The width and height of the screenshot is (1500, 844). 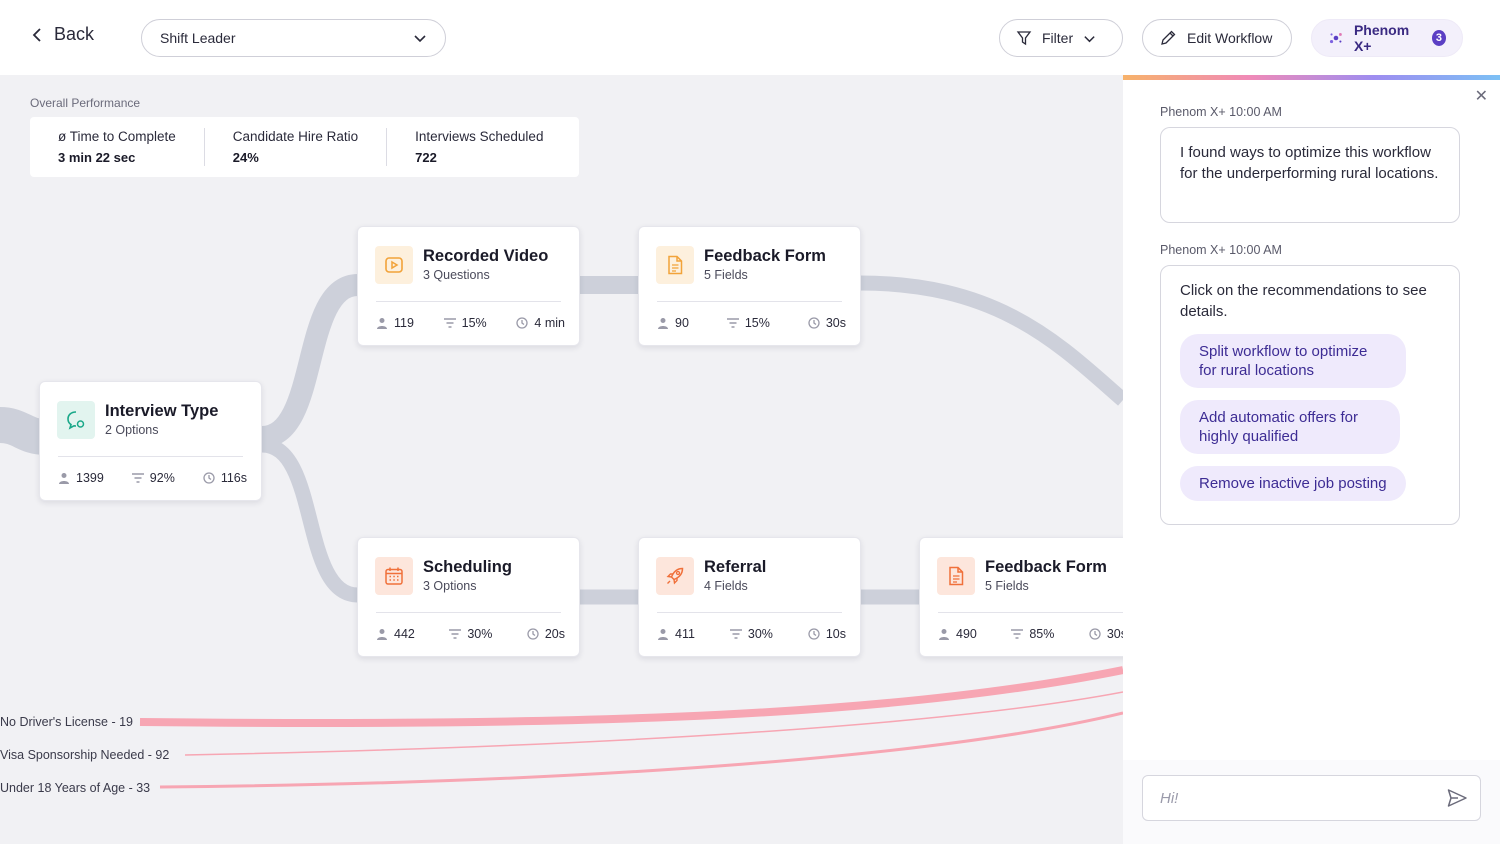 I want to click on play-video-icon, so click(x=394, y=265).